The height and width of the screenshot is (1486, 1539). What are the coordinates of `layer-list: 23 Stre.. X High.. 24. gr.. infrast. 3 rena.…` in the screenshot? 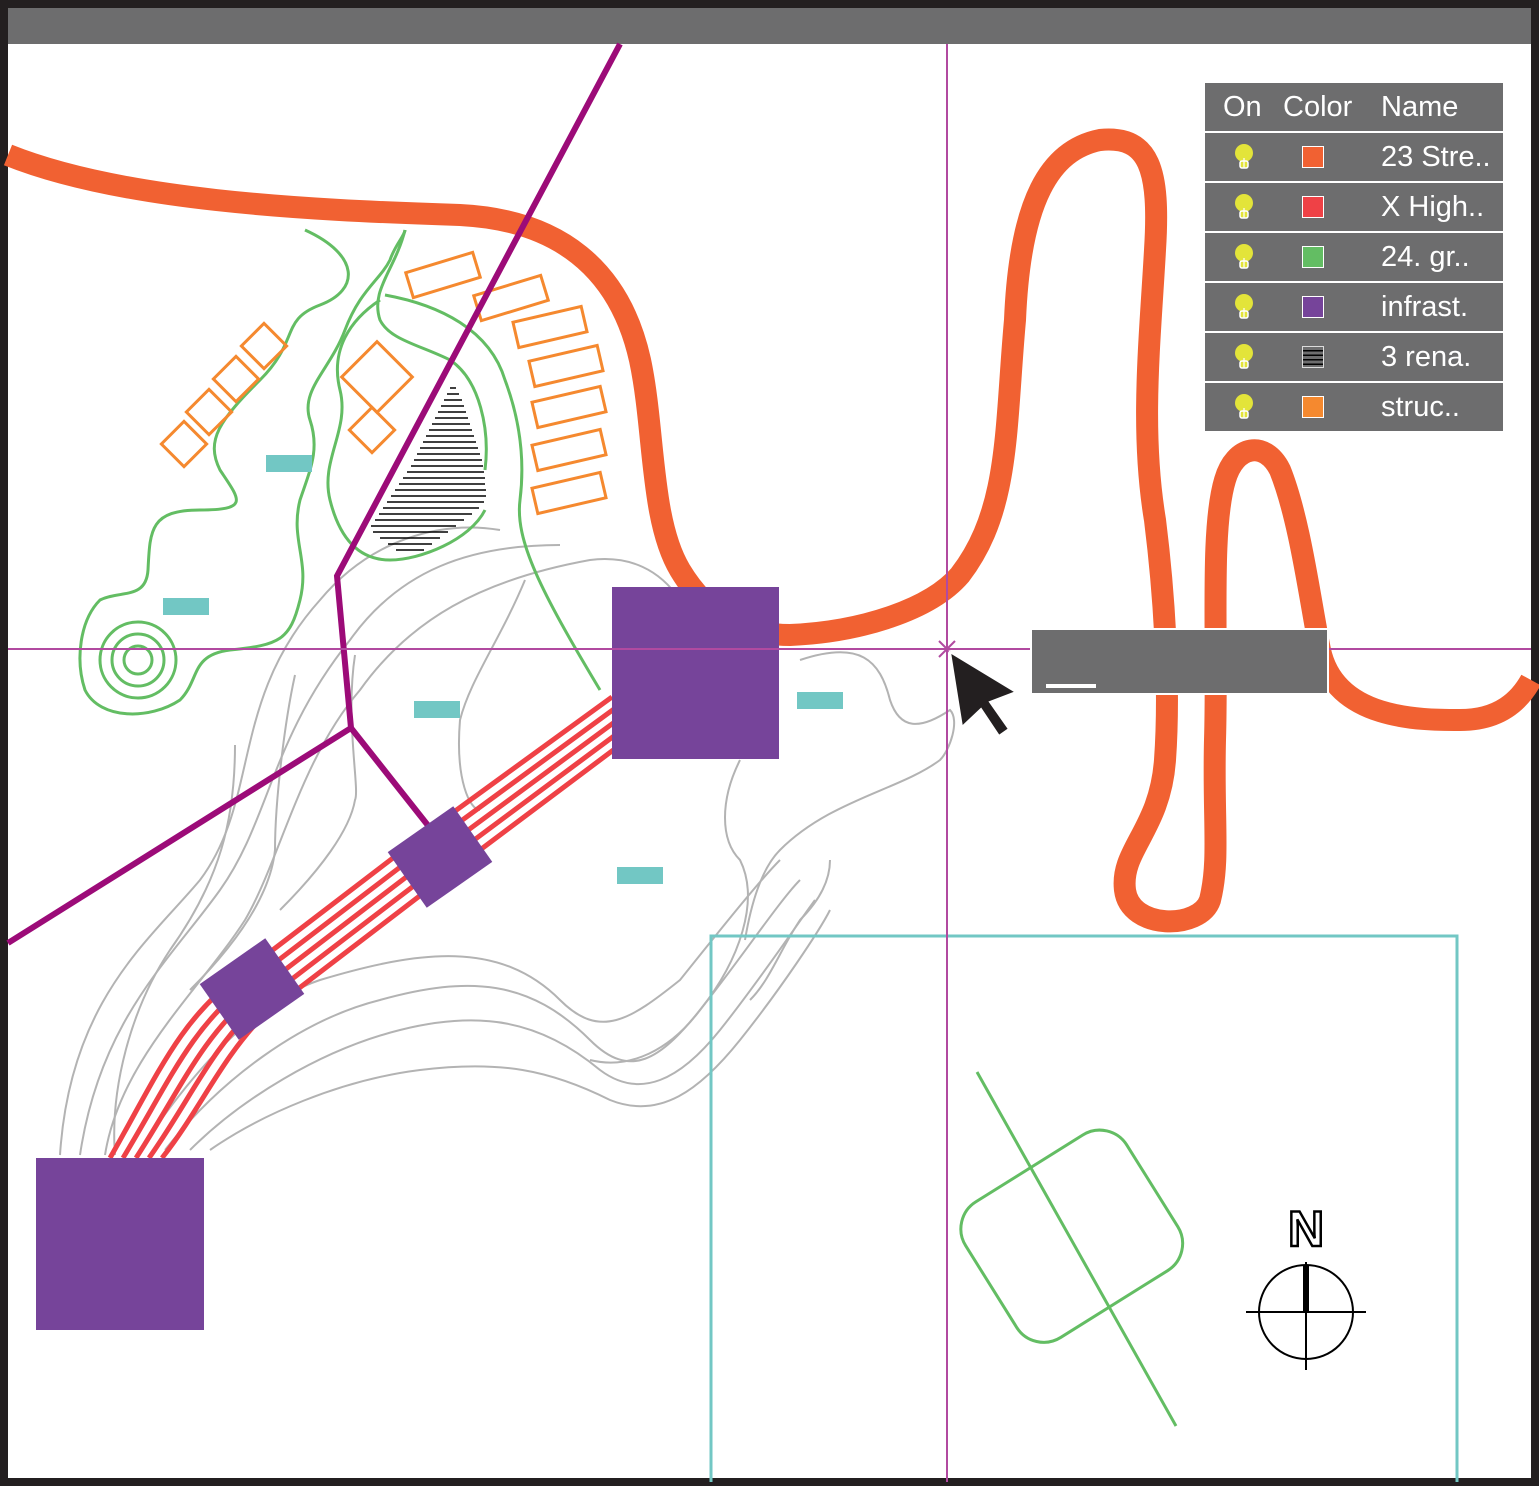 It's located at (1354, 282).